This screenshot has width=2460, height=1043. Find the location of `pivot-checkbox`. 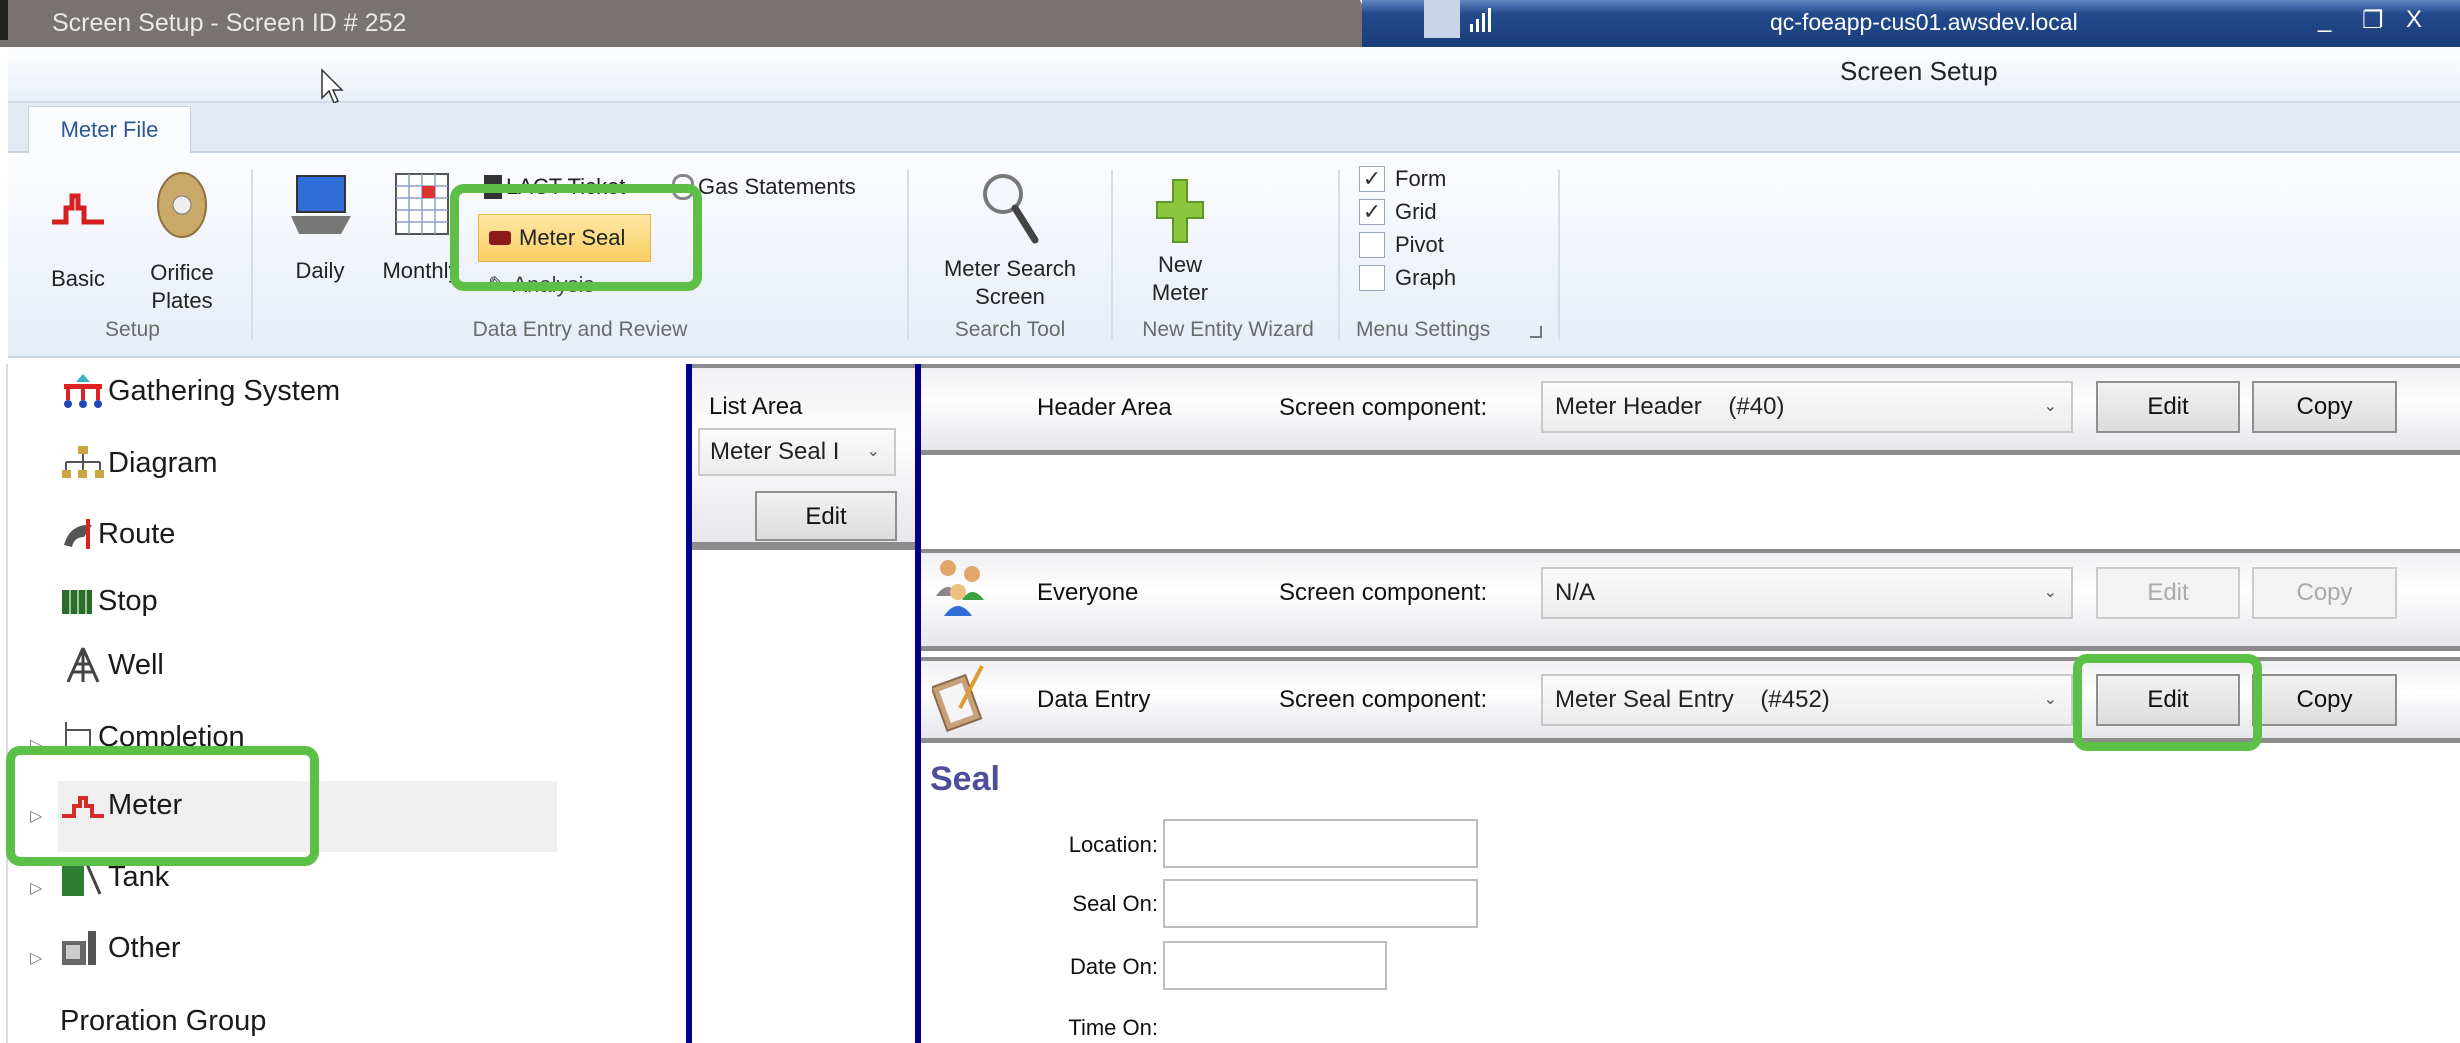

pivot-checkbox is located at coordinates (1372, 245).